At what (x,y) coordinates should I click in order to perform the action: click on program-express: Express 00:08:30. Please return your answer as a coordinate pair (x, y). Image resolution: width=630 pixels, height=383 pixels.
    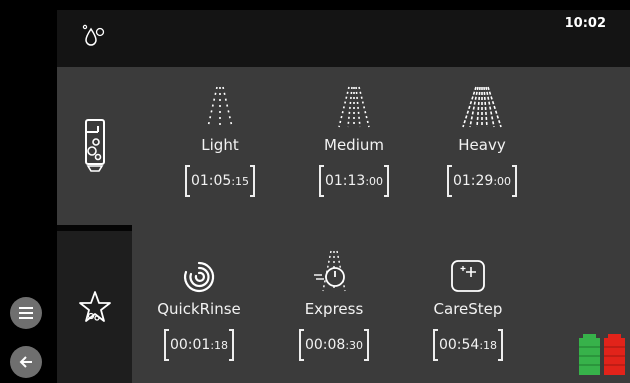
    Looking at the image, I should click on (334, 303).